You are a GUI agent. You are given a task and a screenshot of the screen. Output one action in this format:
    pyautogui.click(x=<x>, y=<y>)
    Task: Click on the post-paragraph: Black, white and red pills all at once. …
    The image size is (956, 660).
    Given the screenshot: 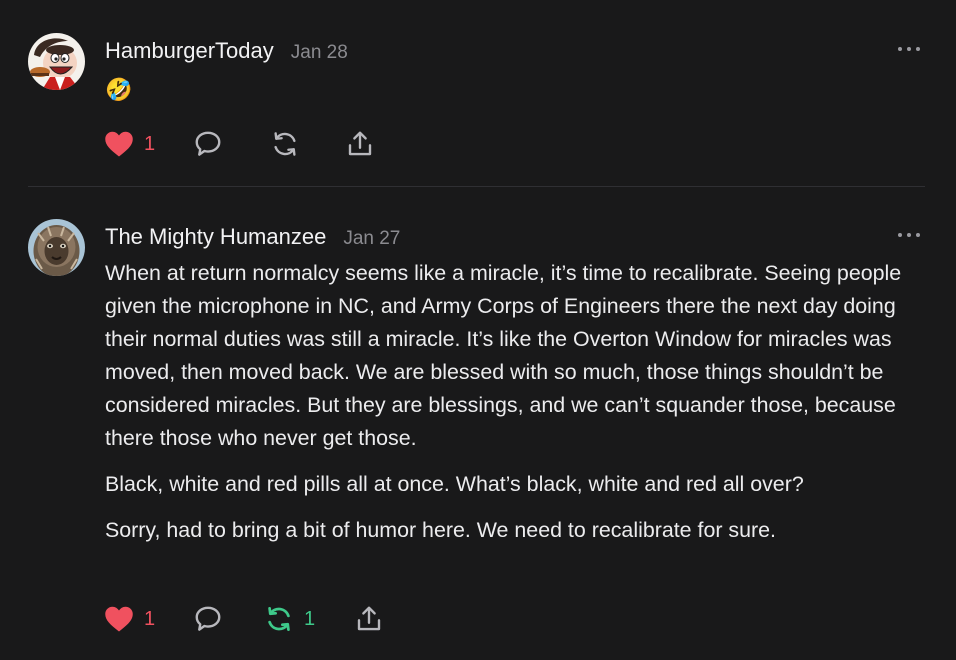 What is the action you would take?
    pyautogui.click(x=454, y=484)
    